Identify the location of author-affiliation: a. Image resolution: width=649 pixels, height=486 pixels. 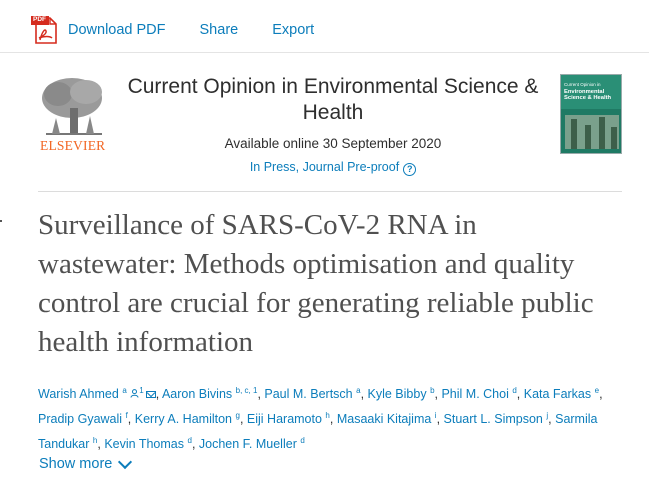
(124, 390).